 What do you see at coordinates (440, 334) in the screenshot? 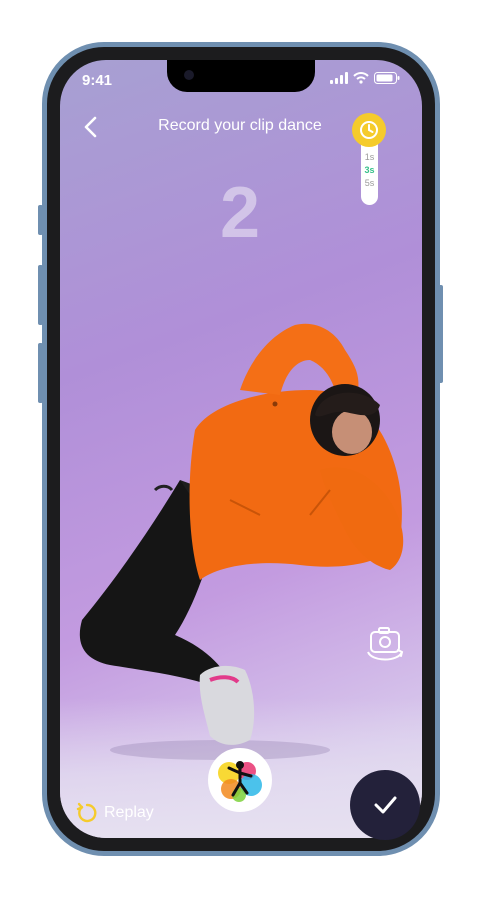
I see `power-button` at bounding box center [440, 334].